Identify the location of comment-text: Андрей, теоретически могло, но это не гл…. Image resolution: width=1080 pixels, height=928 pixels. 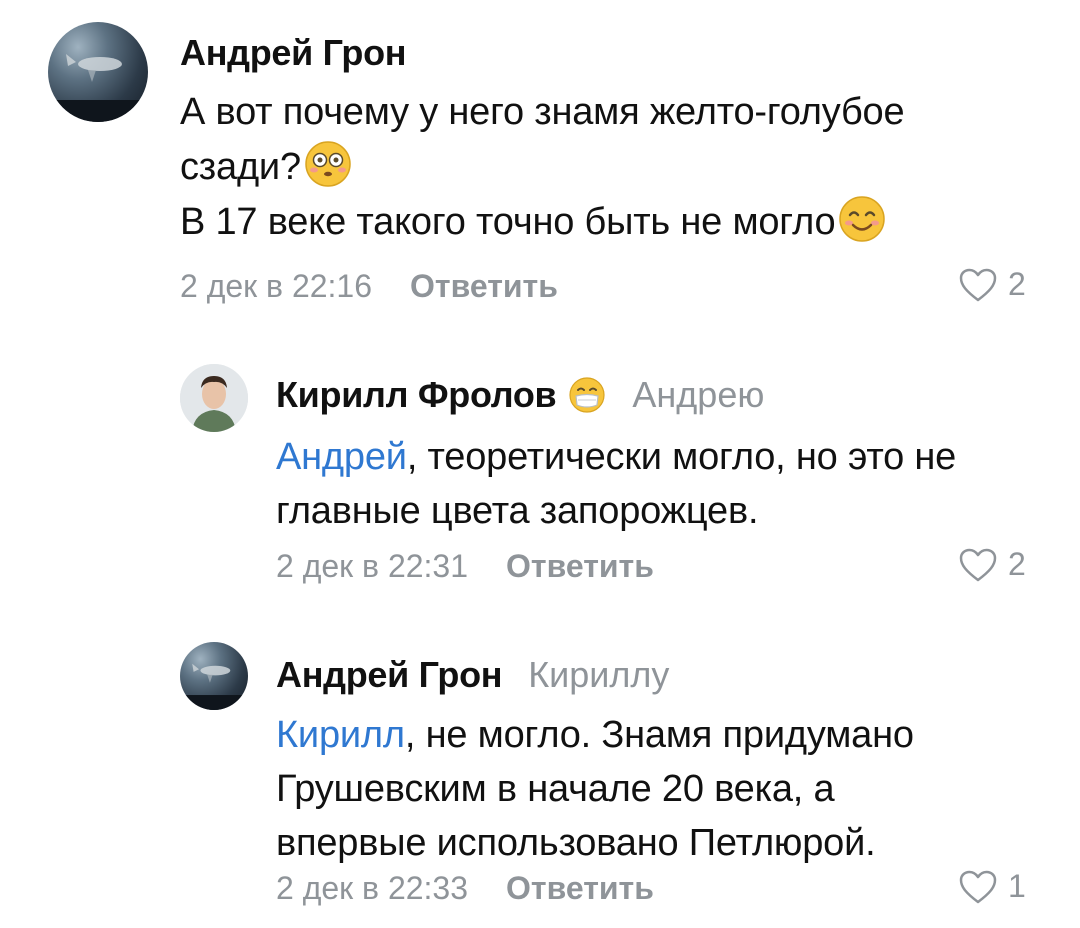
(616, 484).